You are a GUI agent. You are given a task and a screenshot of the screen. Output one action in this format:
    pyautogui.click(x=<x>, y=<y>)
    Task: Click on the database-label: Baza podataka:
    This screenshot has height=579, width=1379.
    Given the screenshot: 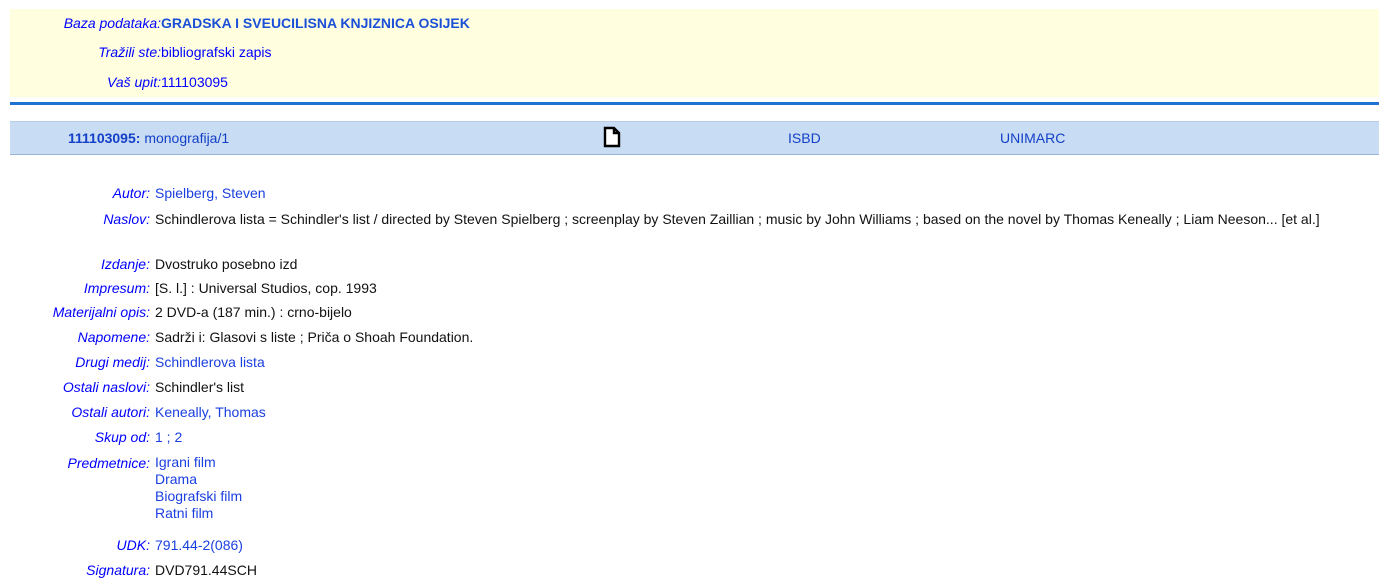 What is the action you would take?
    pyautogui.click(x=112, y=23)
    